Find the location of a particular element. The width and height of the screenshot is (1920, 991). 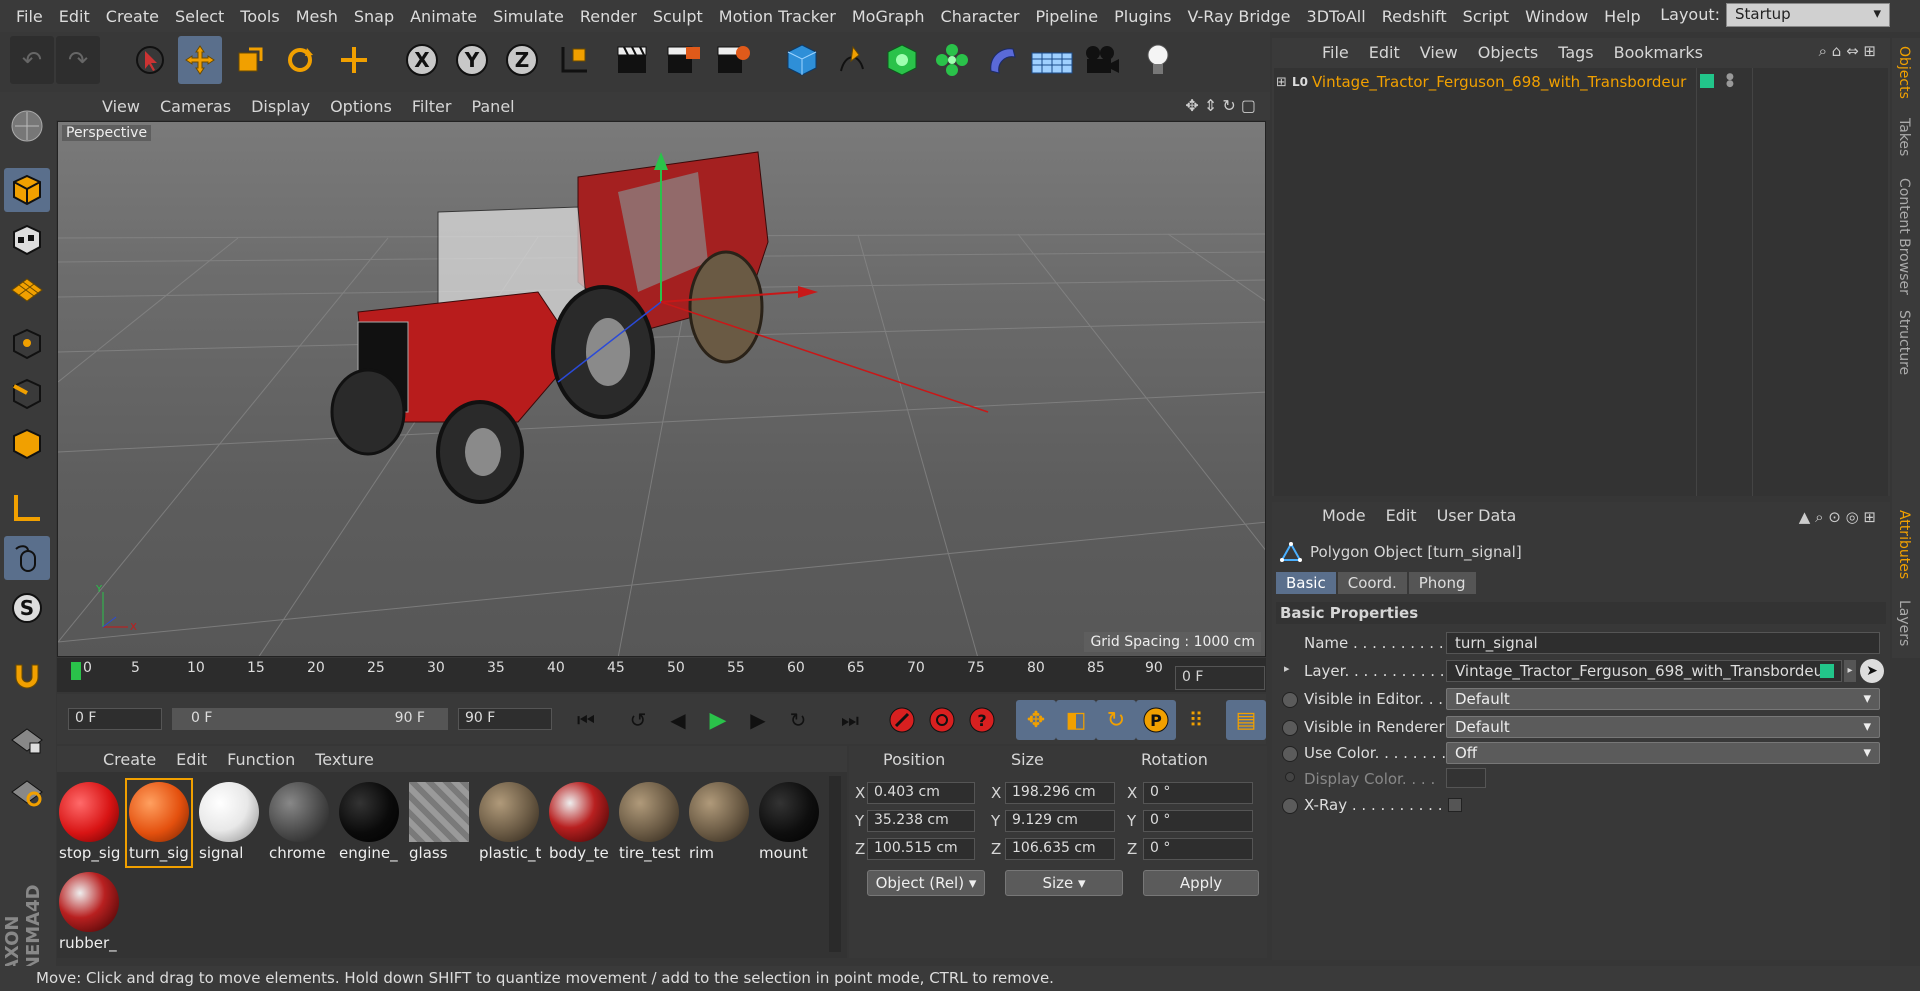

timeline-window-button: ▤ is located at coordinates (1246, 720).